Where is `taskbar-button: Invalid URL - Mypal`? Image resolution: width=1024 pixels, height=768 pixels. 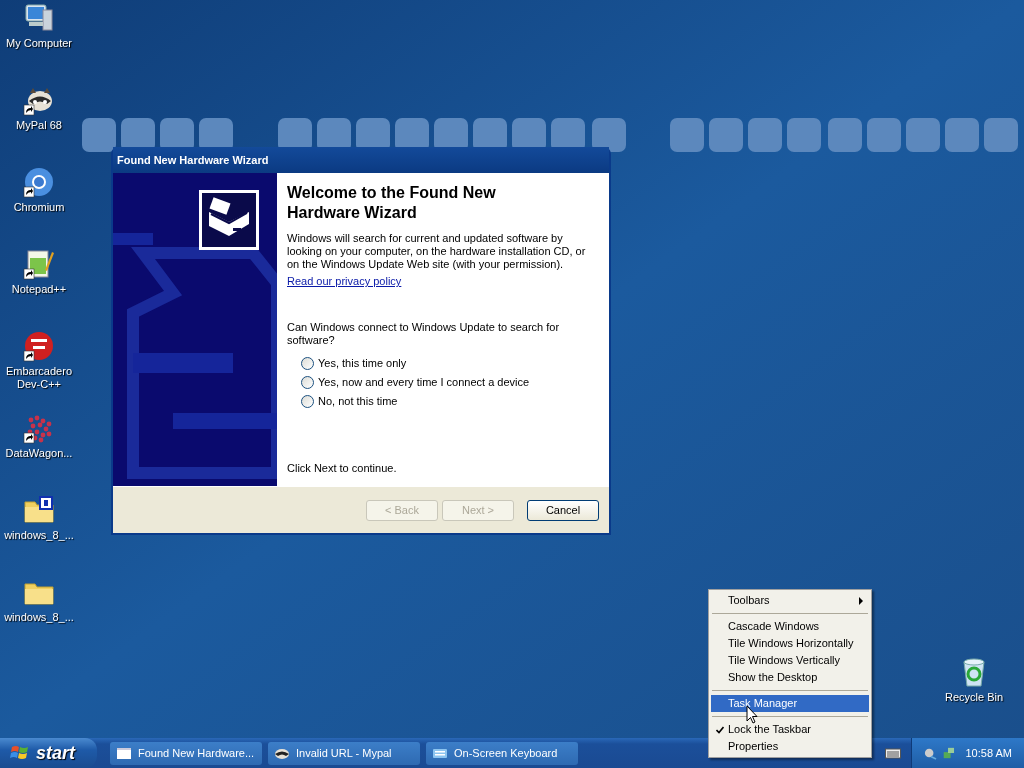
taskbar-button: Invalid URL - Mypal is located at coordinates (344, 753).